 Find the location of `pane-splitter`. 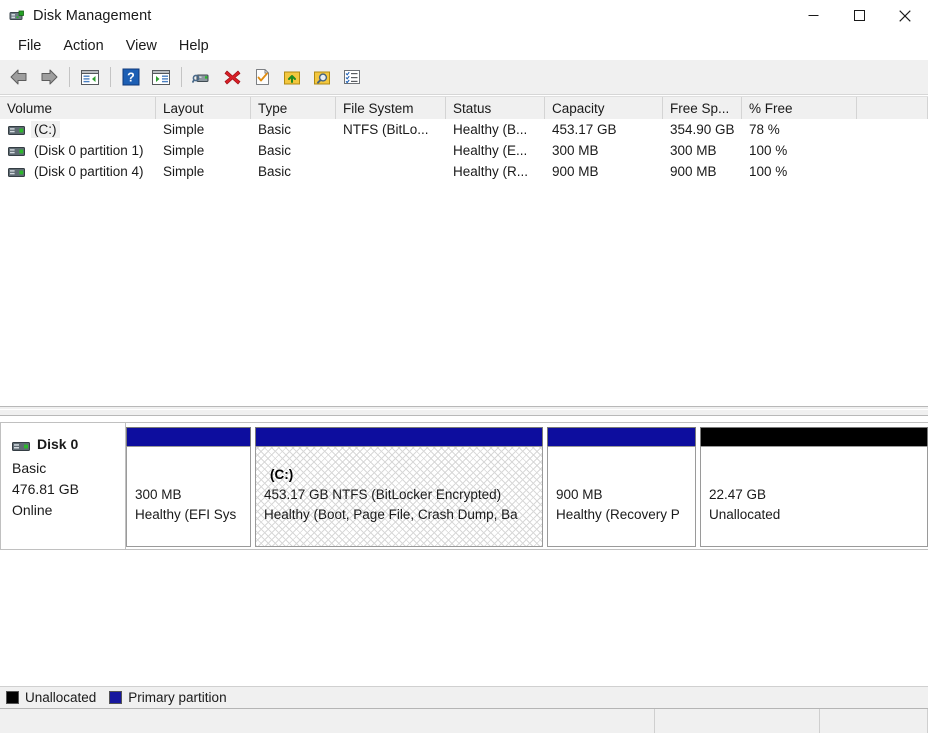

pane-splitter is located at coordinates (464, 411).